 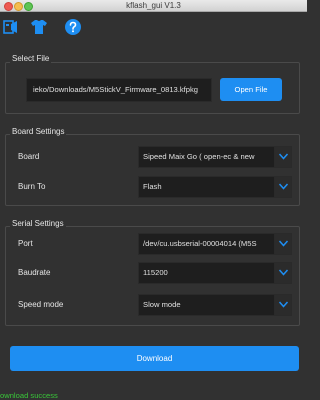 What do you see at coordinates (215, 187) in the screenshot?
I see `burn-to-select: Flash` at bounding box center [215, 187].